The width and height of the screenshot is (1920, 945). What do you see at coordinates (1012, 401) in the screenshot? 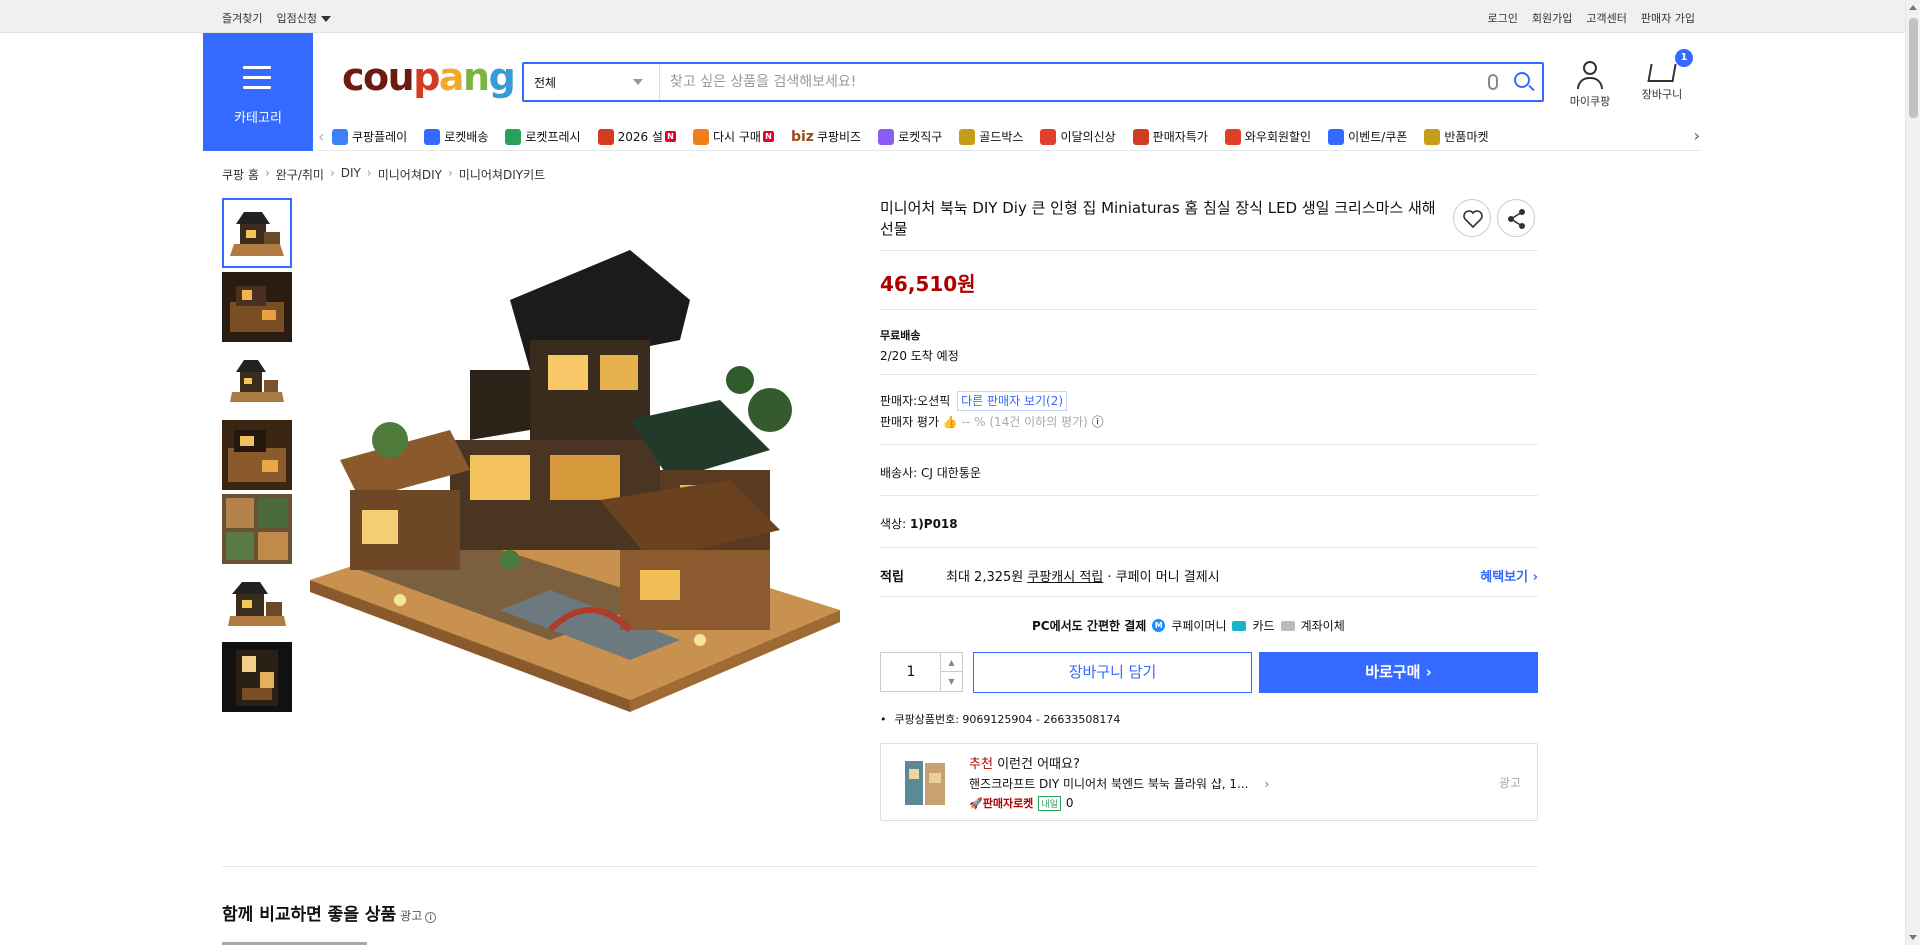
I see `other-sellers-button: 다른 판매자 보기(2)` at bounding box center [1012, 401].